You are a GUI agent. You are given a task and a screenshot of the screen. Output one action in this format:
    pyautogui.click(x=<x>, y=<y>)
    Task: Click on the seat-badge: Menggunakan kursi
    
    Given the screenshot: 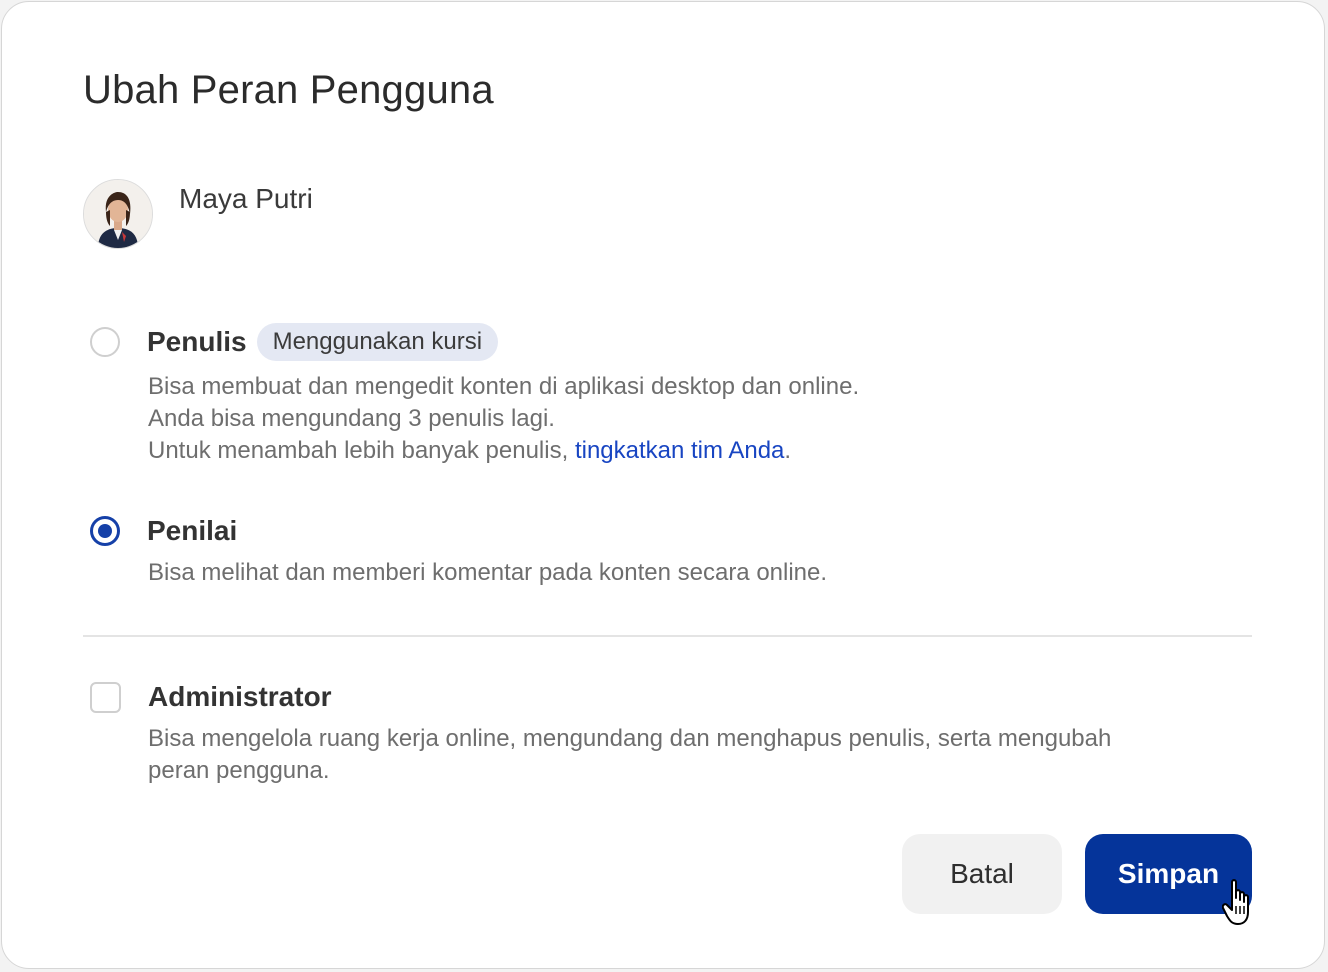 What is the action you would take?
    pyautogui.click(x=377, y=342)
    